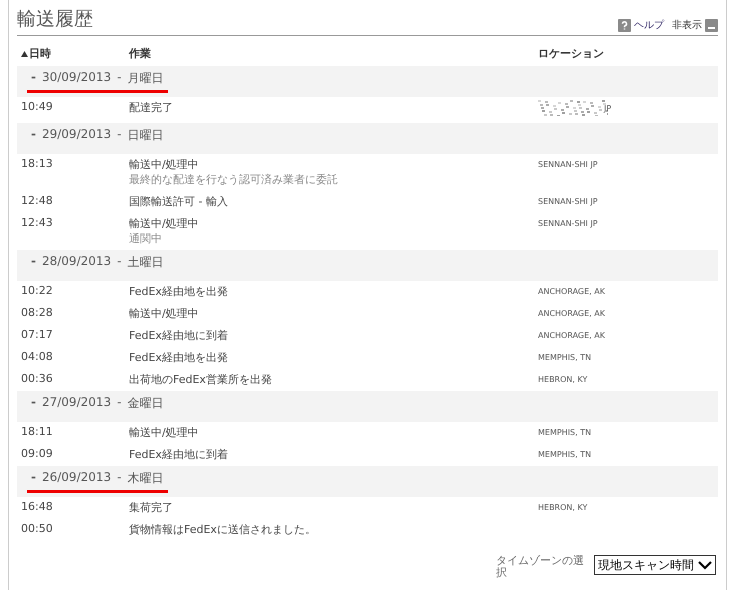 The width and height of the screenshot is (735, 590). What do you see at coordinates (37, 290) in the screenshot?
I see `event-time: 10:22` at bounding box center [37, 290].